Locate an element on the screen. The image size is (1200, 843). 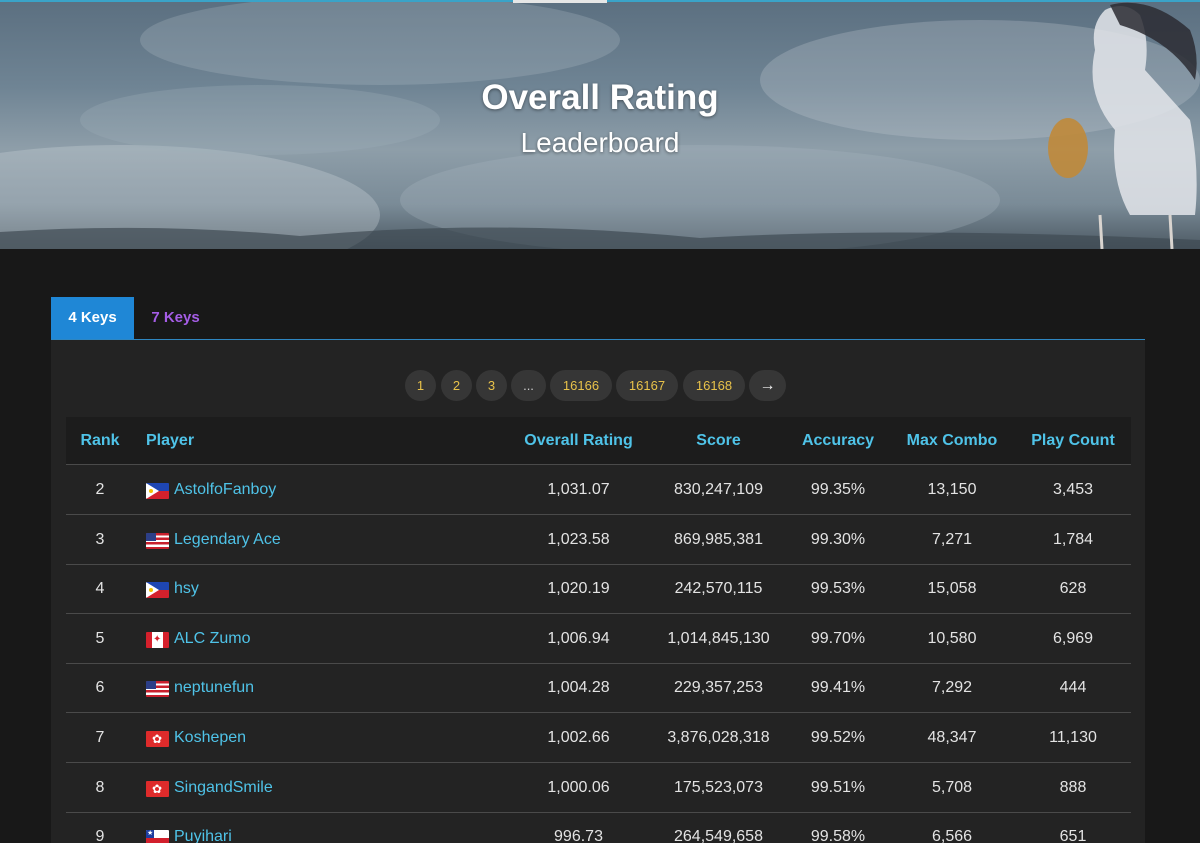
max-combo-cell: 13,150 is located at coordinates (952, 489).